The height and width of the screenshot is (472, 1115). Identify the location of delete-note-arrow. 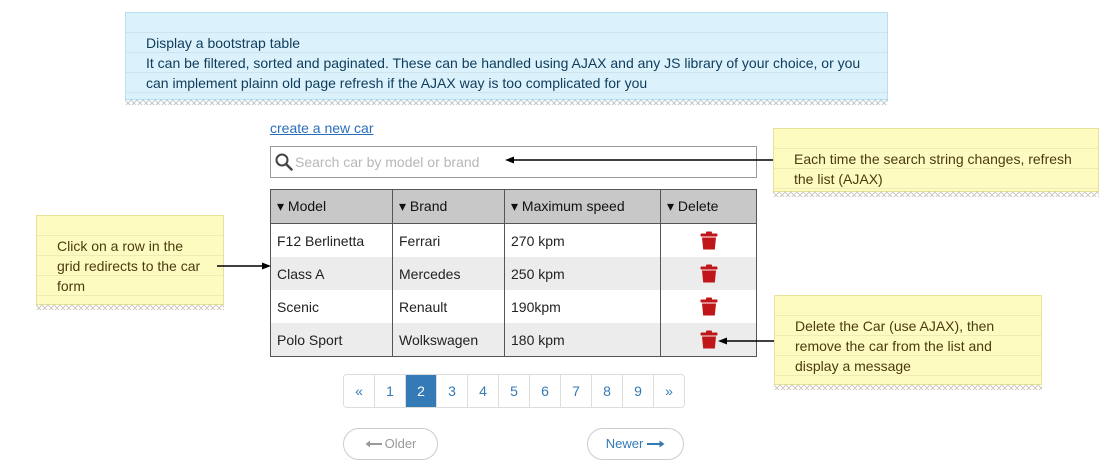
(746, 341).